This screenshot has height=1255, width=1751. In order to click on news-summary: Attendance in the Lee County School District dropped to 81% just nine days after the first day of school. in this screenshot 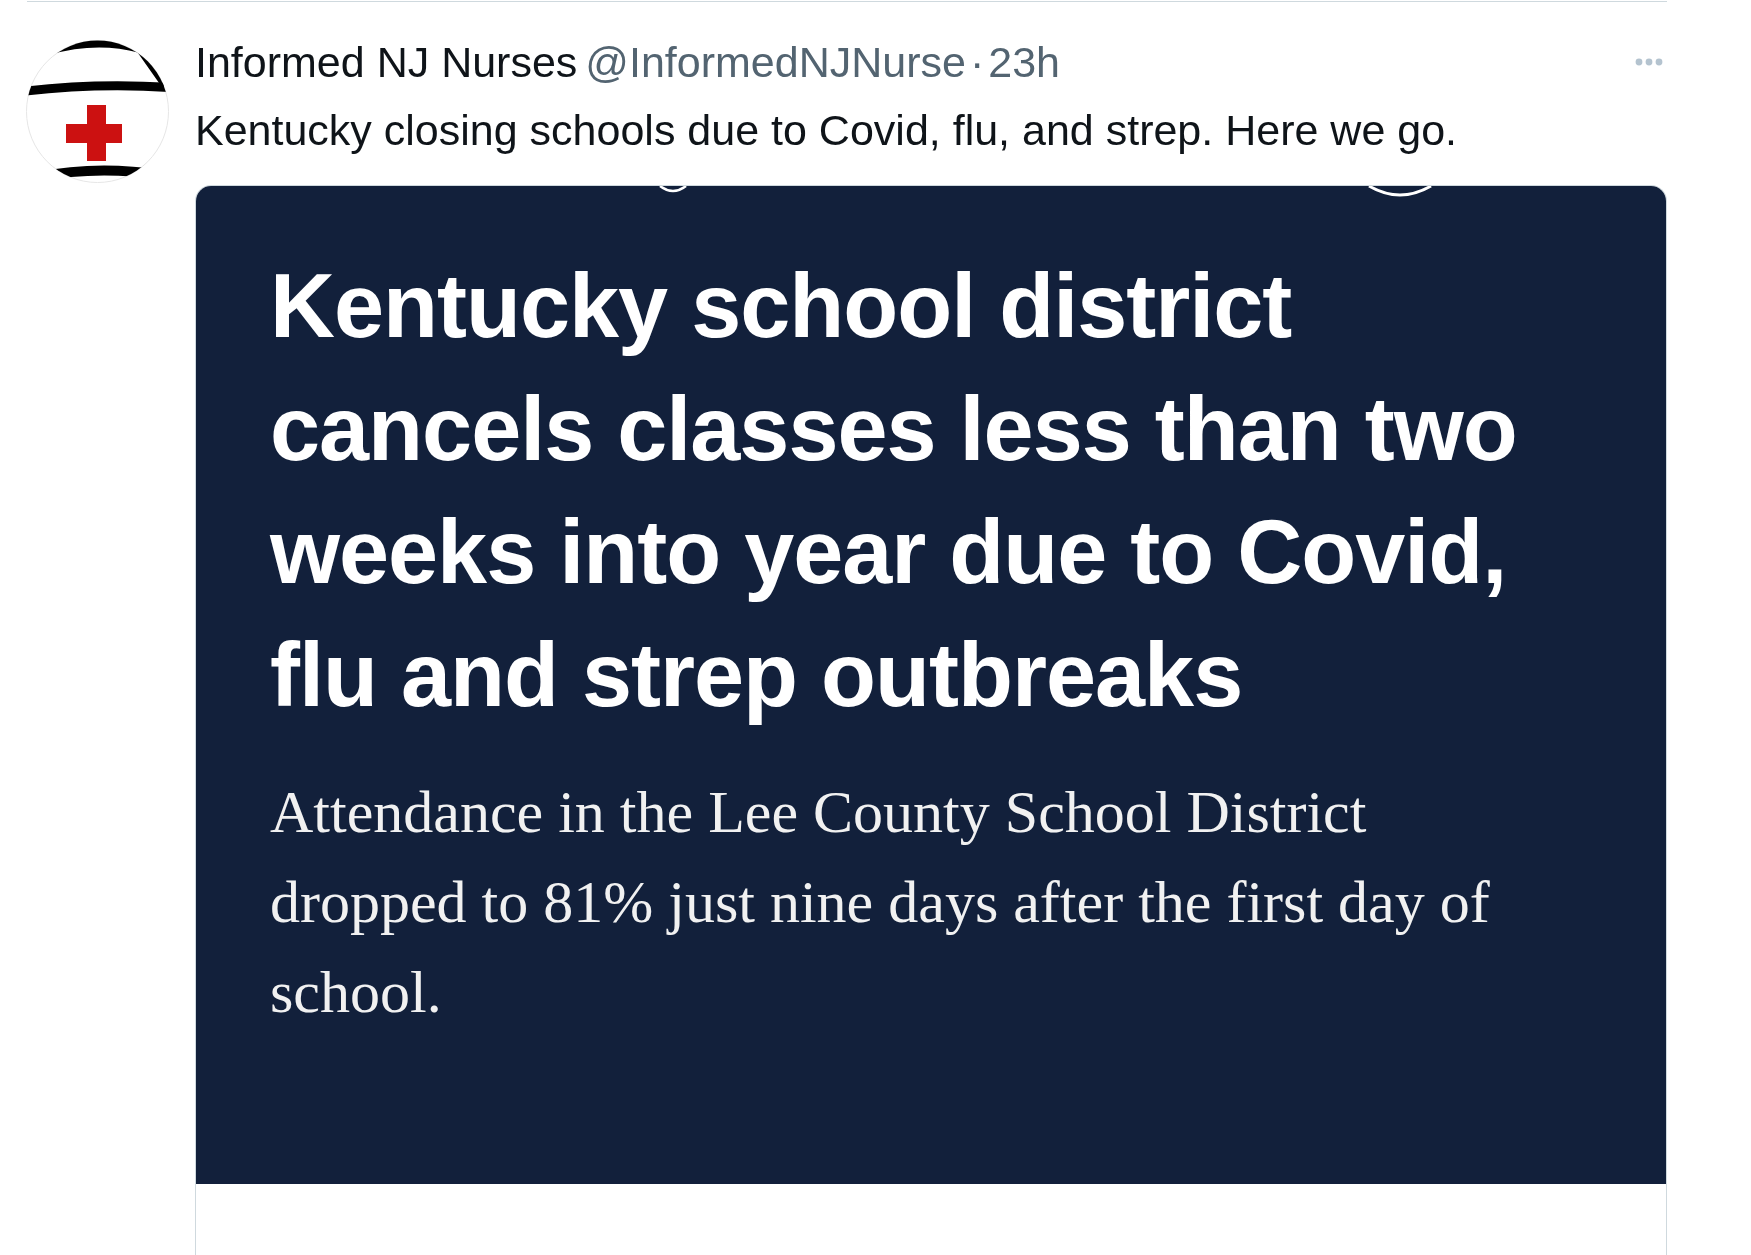, I will do `click(880, 902)`.